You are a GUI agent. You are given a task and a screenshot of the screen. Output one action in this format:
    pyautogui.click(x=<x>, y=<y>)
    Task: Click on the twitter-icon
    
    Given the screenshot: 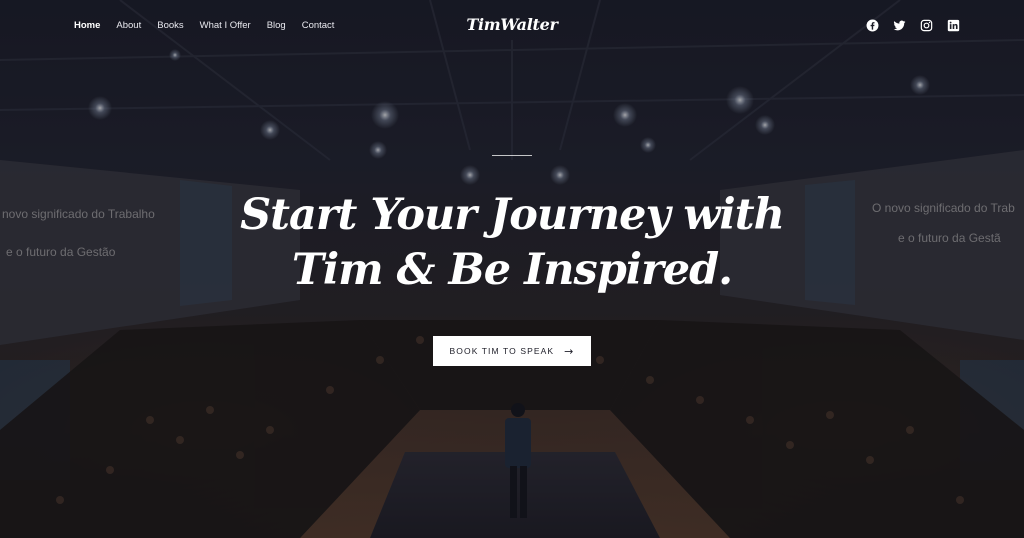 What is the action you would take?
    pyautogui.click(x=899, y=25)
    